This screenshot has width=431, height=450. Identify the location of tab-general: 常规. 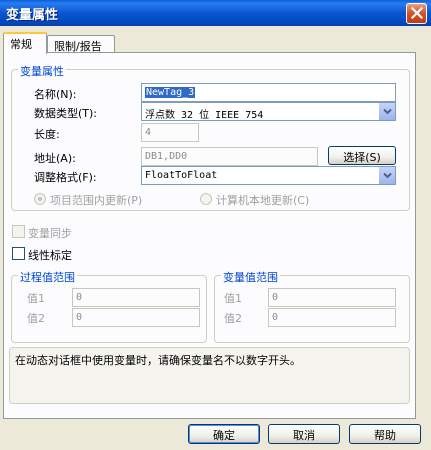
(25, 43).